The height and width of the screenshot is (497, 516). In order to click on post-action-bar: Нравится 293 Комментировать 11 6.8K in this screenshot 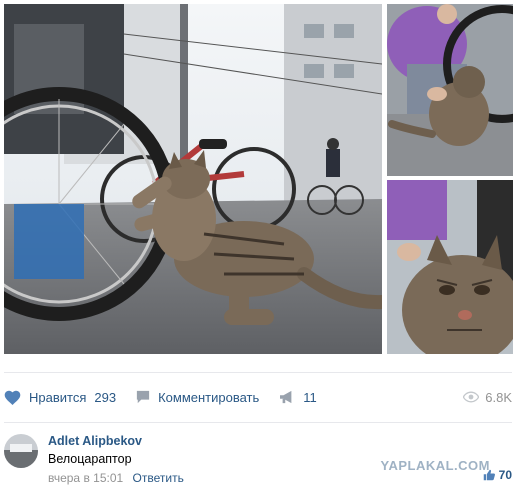, I will do `click(258, 397)`.